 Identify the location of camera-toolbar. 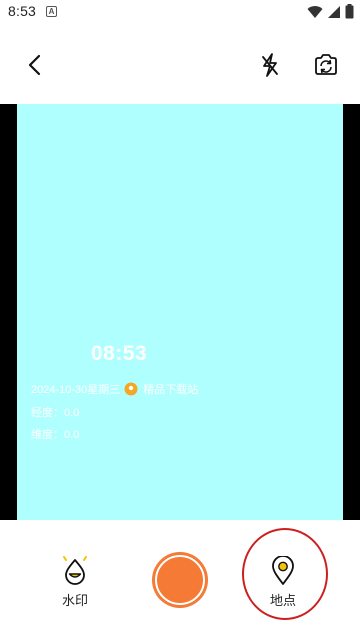
(180, 64).